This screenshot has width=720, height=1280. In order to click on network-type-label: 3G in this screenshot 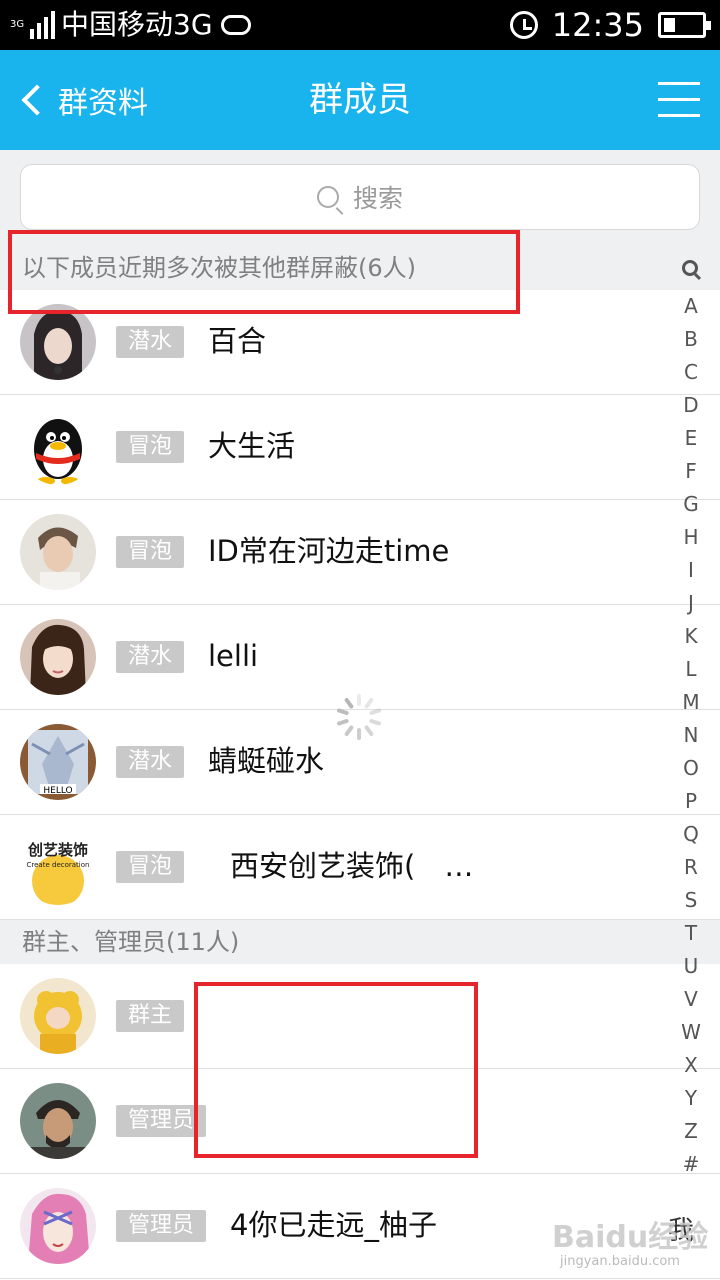, I will do `click(17, 24)`.